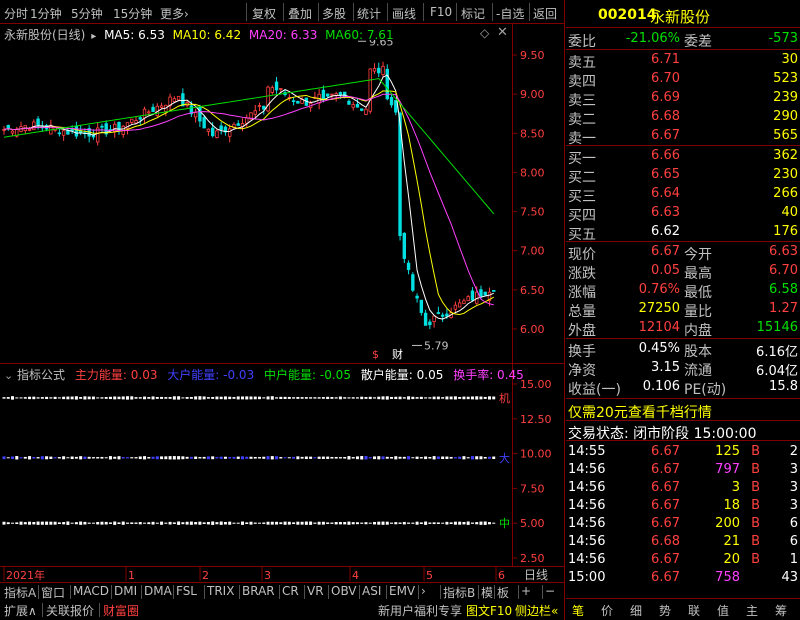 The image size is (800, 620). What do you see at coordinates (636, 610) in the screenshot?
I see `right-panel-tab: 细` at bounding box center [636, 610].